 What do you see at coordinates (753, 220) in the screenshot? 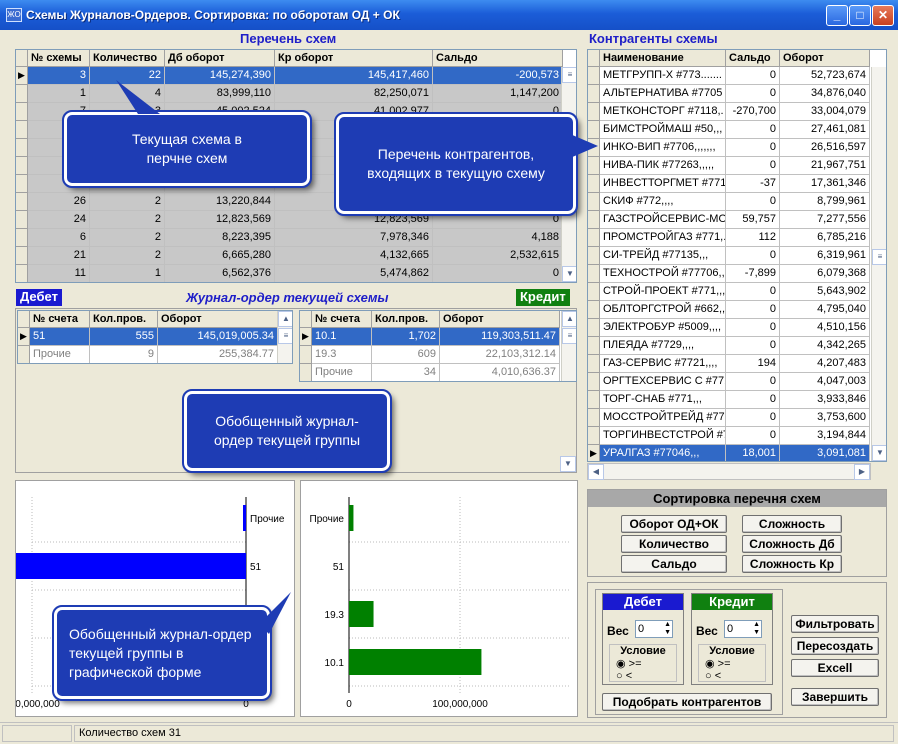
I see `table-cell: 59,757` at bounding box center [753, 220].